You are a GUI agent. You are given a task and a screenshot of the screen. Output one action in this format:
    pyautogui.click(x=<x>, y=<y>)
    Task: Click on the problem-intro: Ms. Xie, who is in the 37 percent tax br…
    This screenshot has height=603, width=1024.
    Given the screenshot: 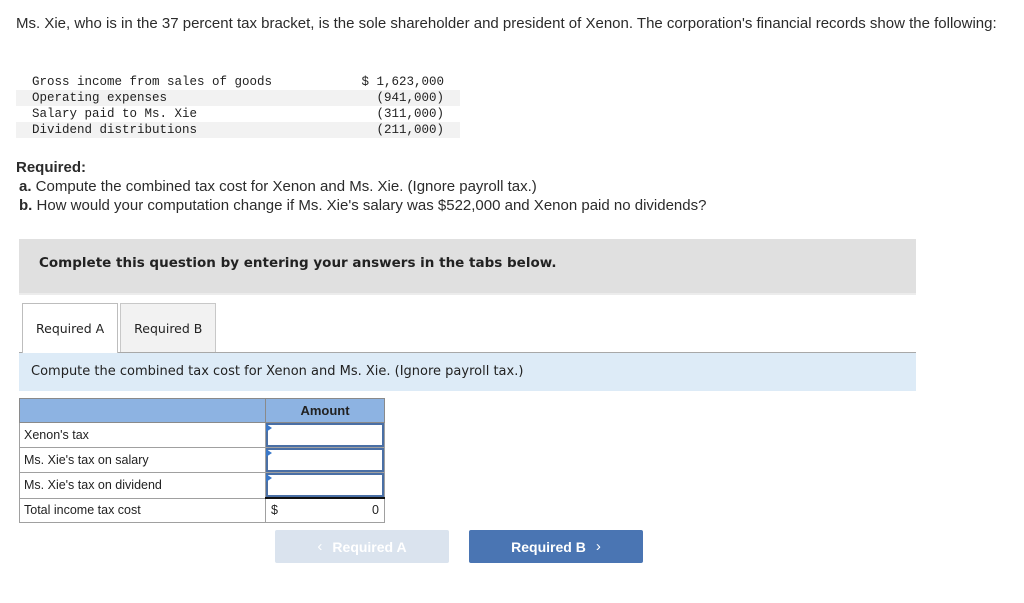 What is the action you would take?
    pyautogui.click(x=506, y=23)
    